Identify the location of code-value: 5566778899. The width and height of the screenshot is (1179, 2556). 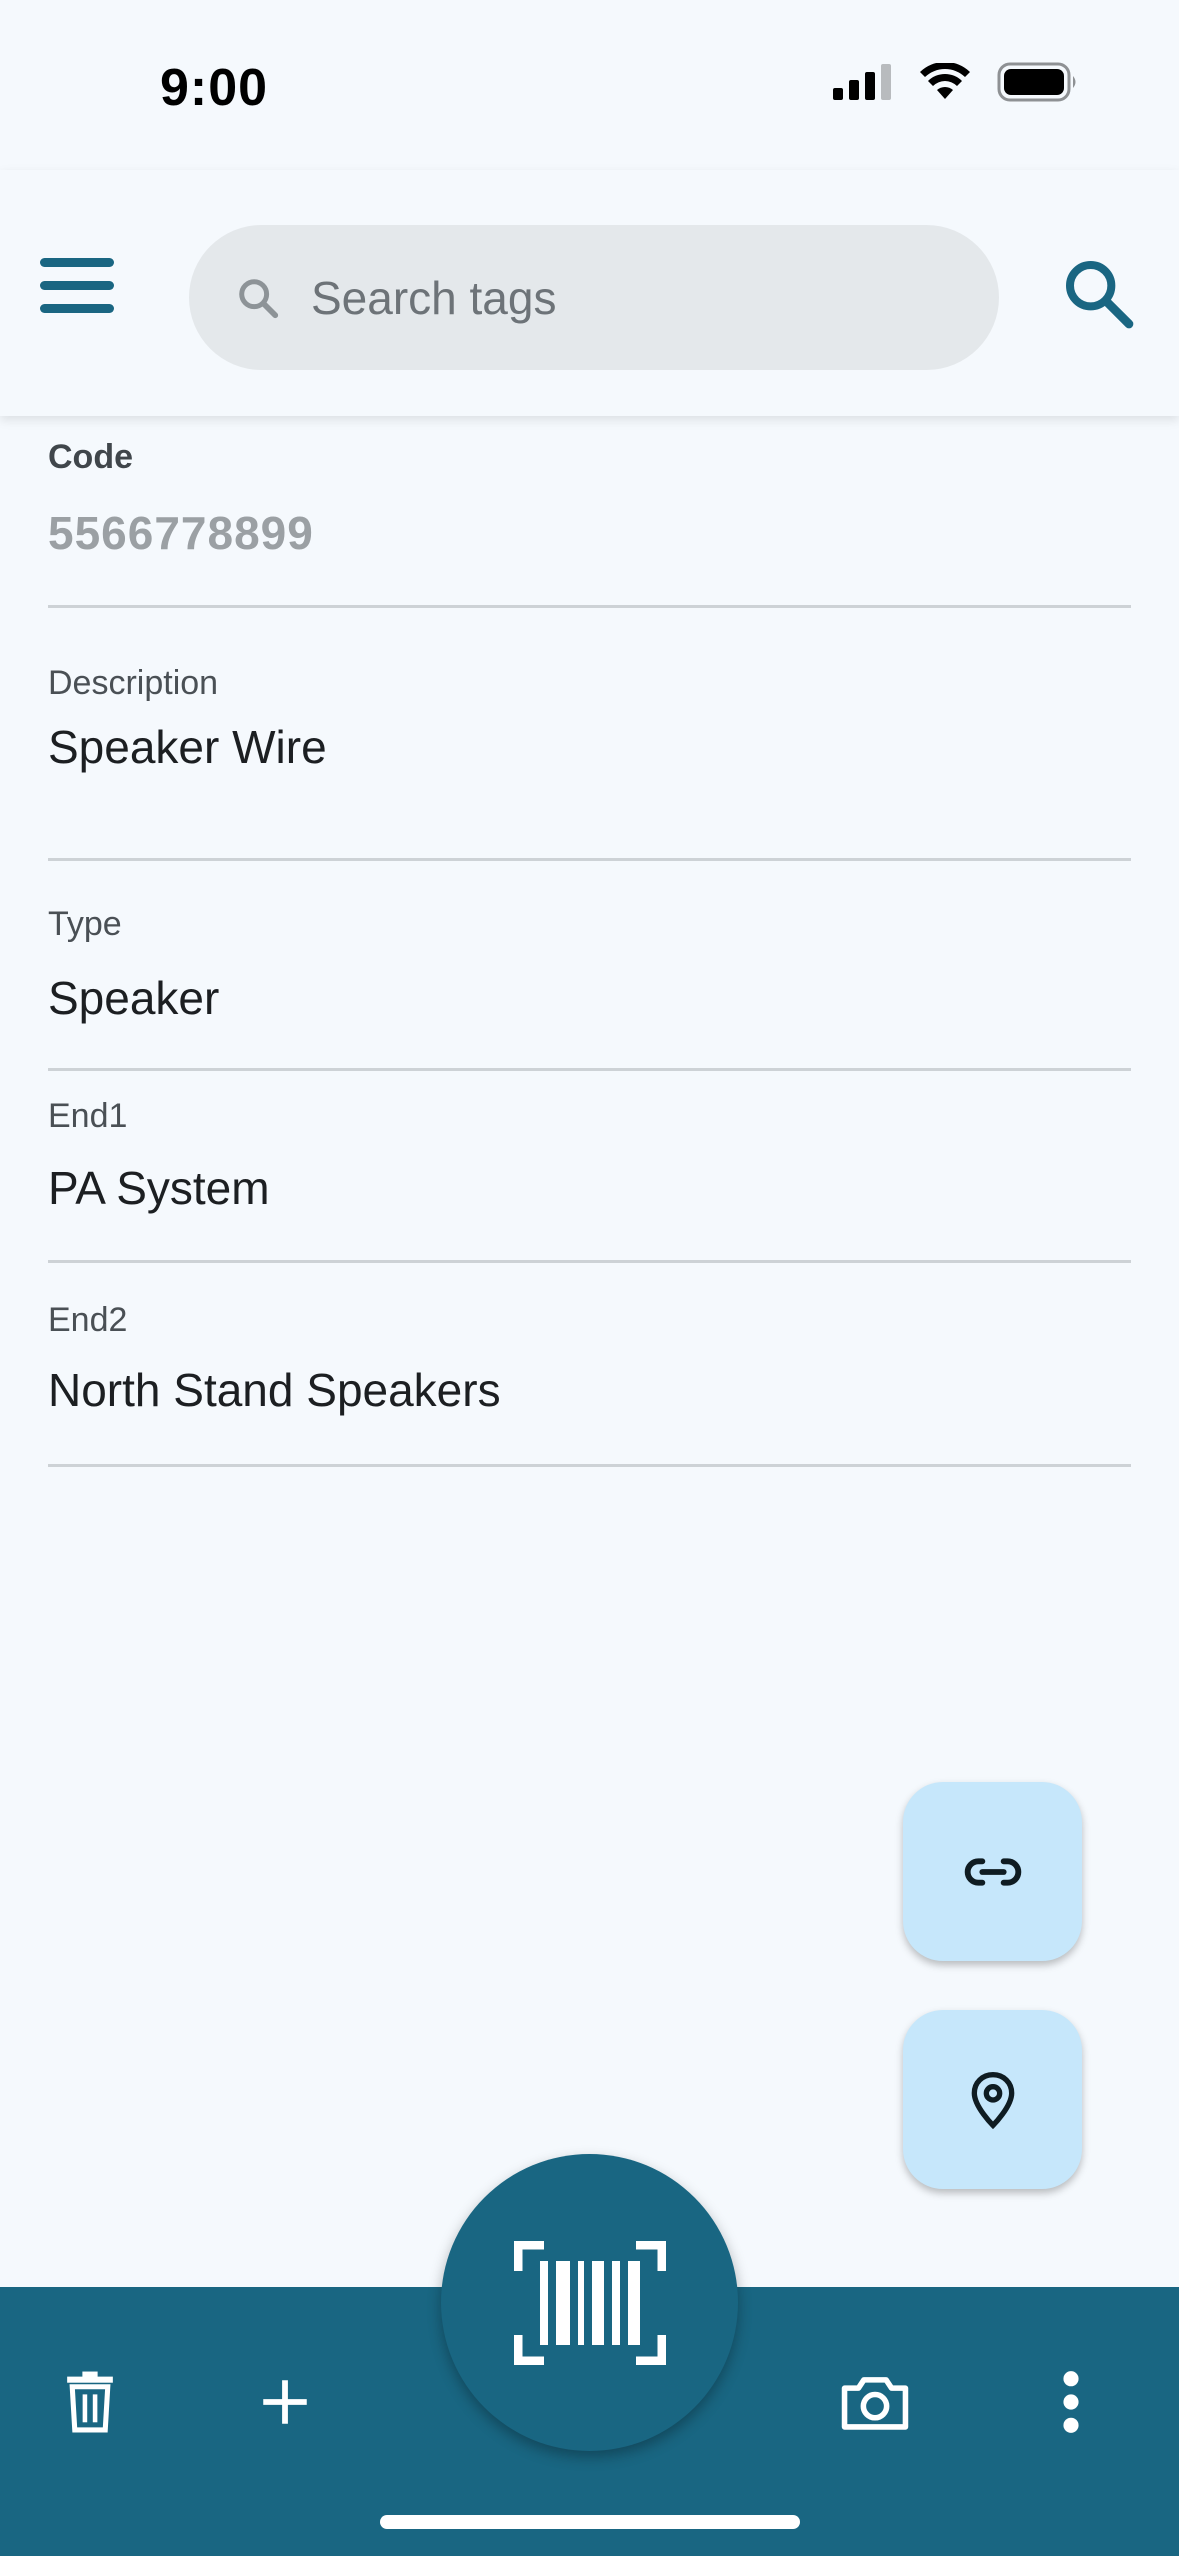
(181, 533).